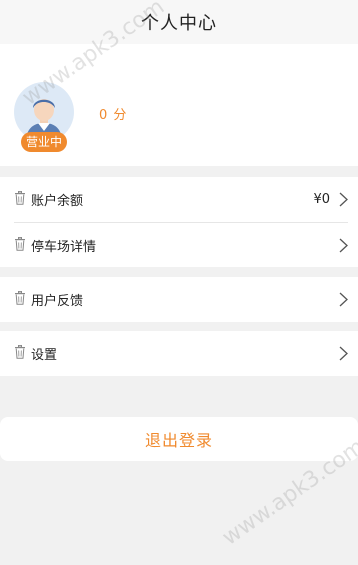 The height and width of the screenshot is (565, 358). I want to click on menu-item-parking: 停车场详情, so click(179, 245).